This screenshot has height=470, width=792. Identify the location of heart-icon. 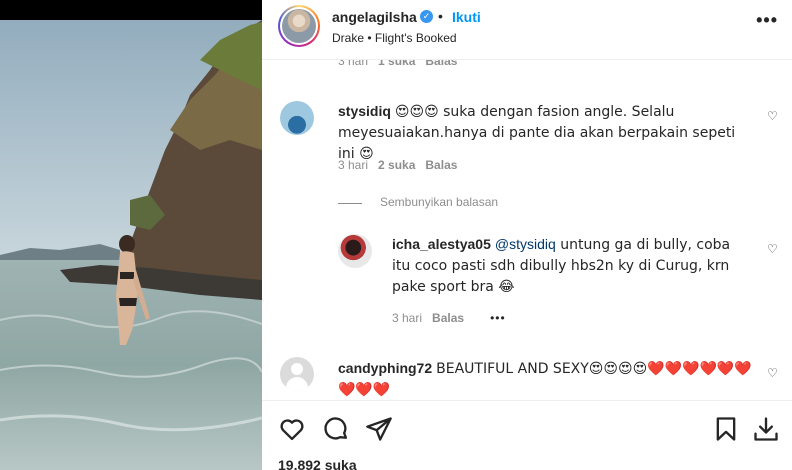
(292, 429).